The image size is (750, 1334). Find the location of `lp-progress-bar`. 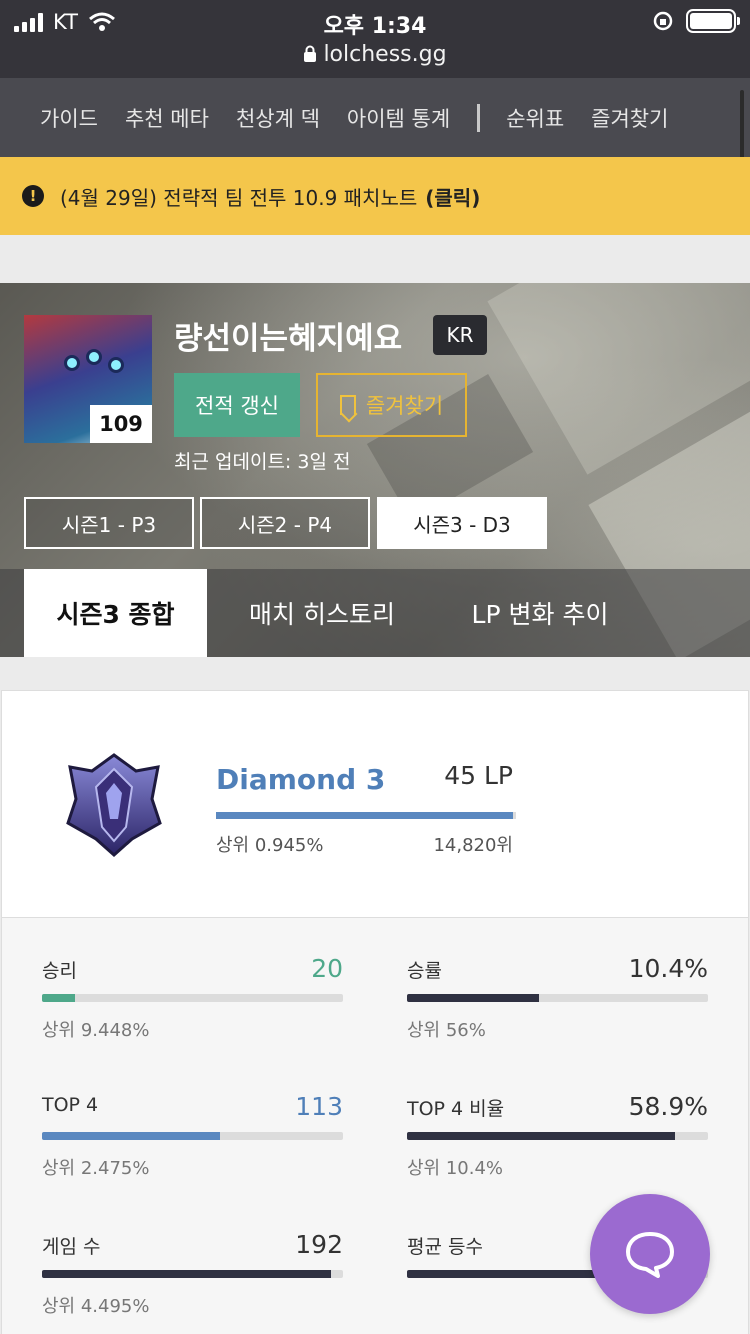

lp-progress-bar is located at coordinates (366, 815).